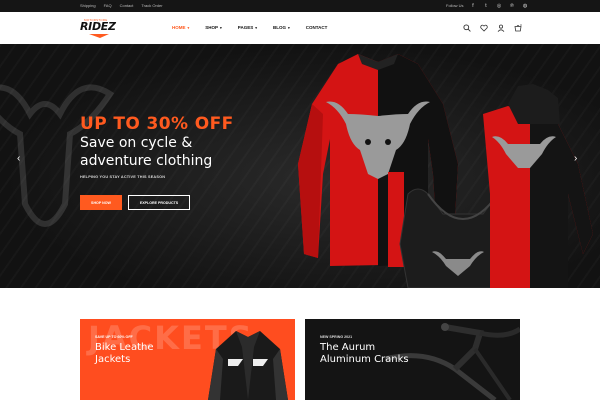 Image resolution: width=600 pixels, height=400 pixels. I want to click on slider-next-arrow-icon: ›, so click(575, 159).